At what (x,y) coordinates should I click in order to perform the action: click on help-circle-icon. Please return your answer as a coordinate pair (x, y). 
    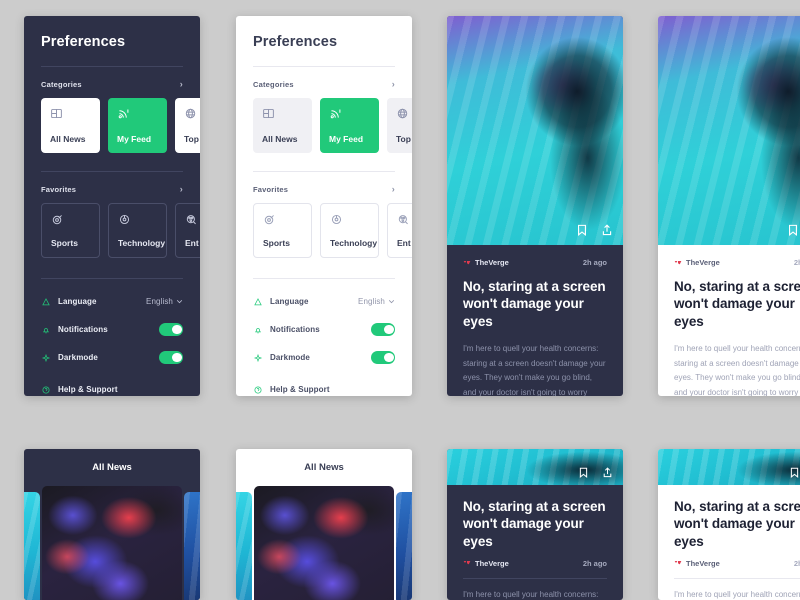
    Looking at the image, I should click on (46, 389).